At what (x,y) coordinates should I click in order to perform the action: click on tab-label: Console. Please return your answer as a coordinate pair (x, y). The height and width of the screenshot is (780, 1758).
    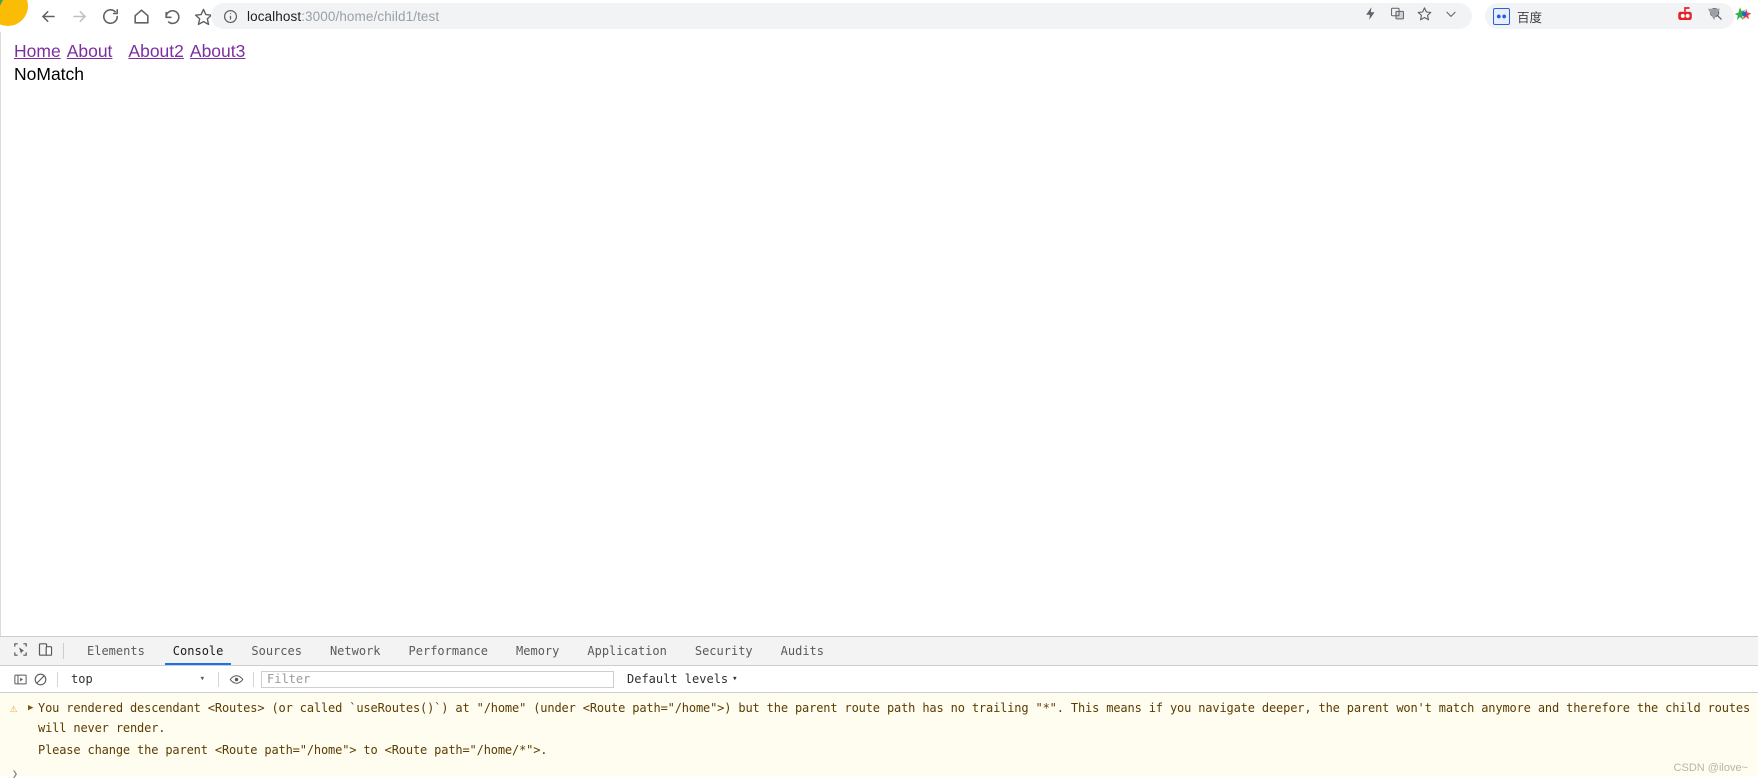
    Looking at the image, I should click on (198, 651).